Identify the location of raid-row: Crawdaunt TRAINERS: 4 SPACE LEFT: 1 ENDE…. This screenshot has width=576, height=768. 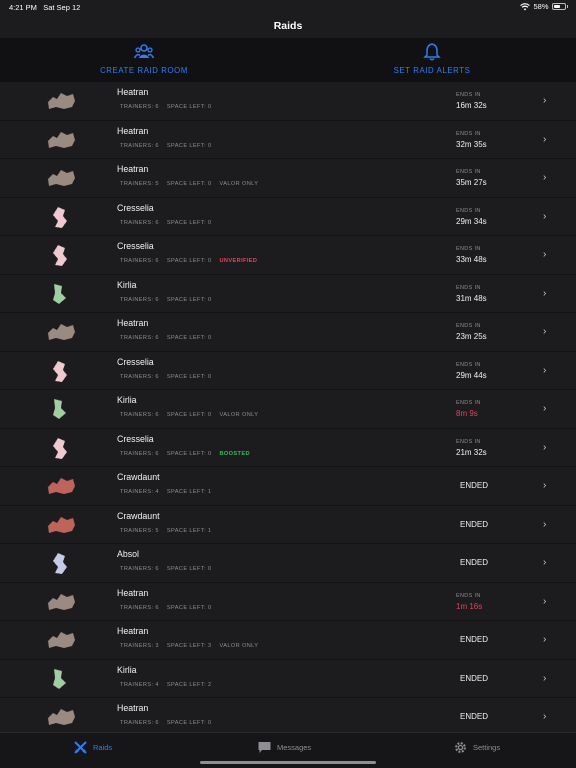
(288, 486).